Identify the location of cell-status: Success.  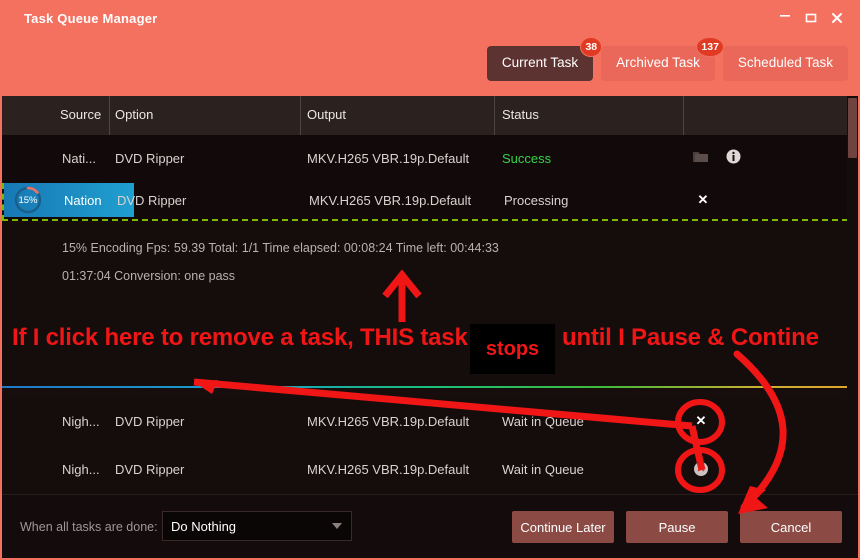
(527, 158).